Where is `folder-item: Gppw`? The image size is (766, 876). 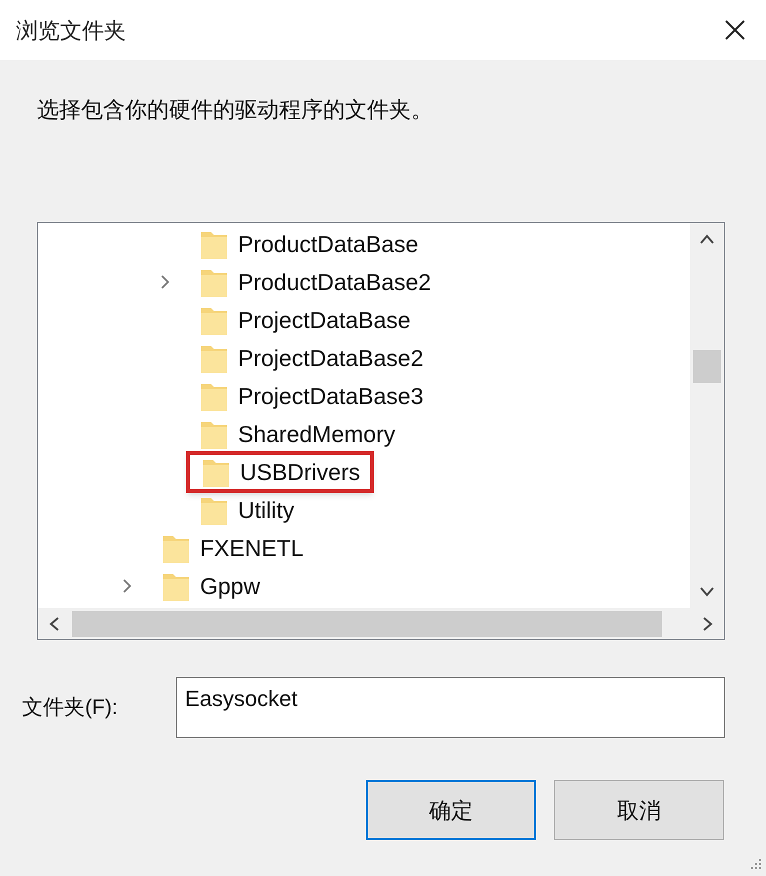 folder-item: Gppw is located at coordinates (211, 586).